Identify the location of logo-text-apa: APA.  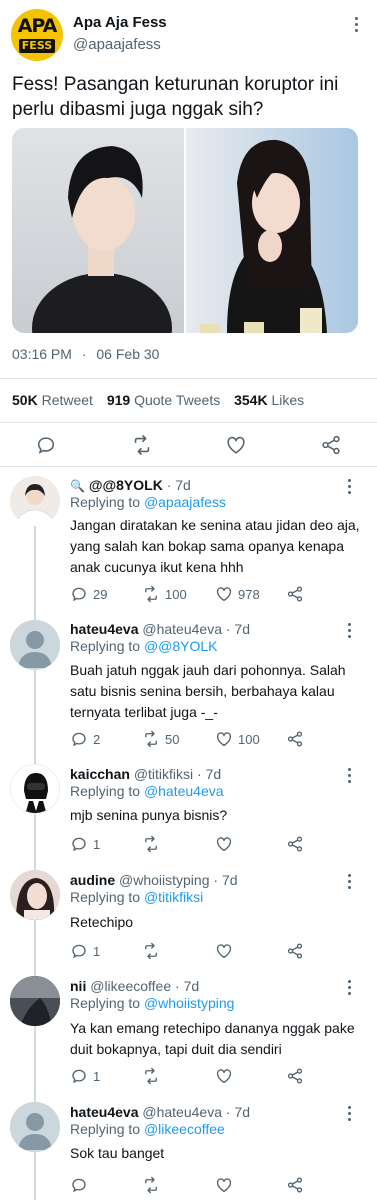
(37, 26).